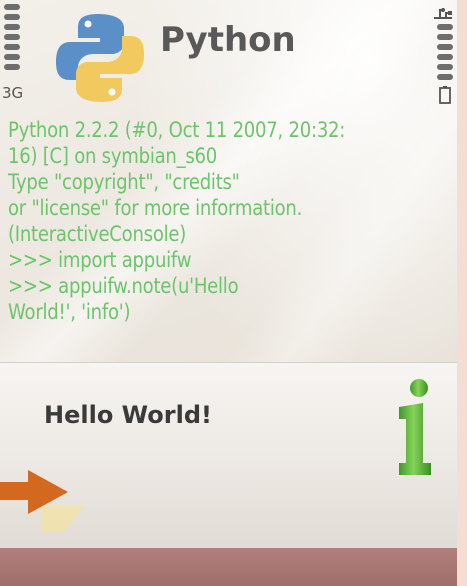 The height and width of the screenshot is (586, 467). What do you see at coordinates (123, 286) in the screenshot?
I see `console-line: >>> appuifw.note(u'Hello` at bounding box center [123, 286].